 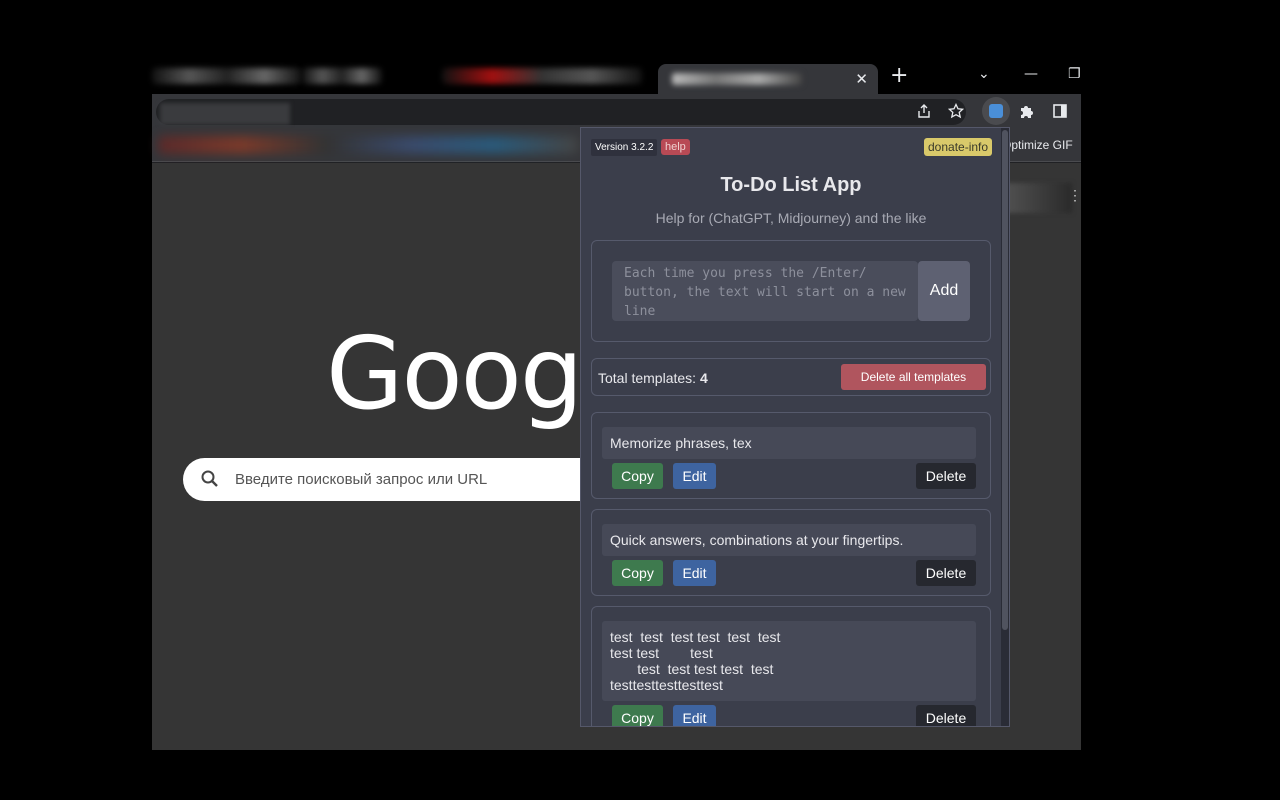 I want to click on bookmark-optimize-gif: Optimize GIF, so click(x=1037, y=145).